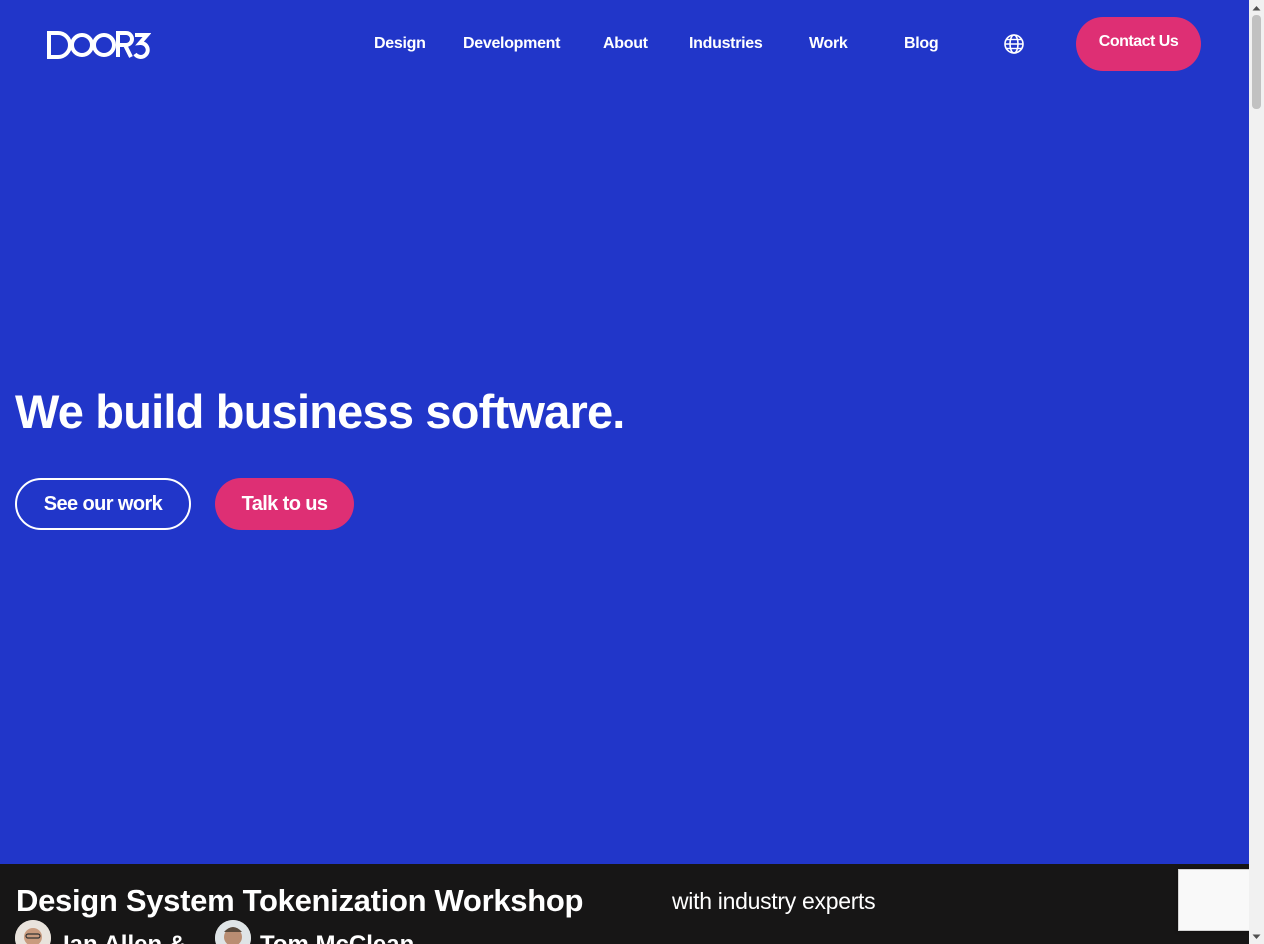 Image resolution: width=1264 pixels, height=944 pixels. What do you see at coordinates (1256, 936) in the screenshot?
I see `scroll-down-icon` at bounding box center [1256, 936].